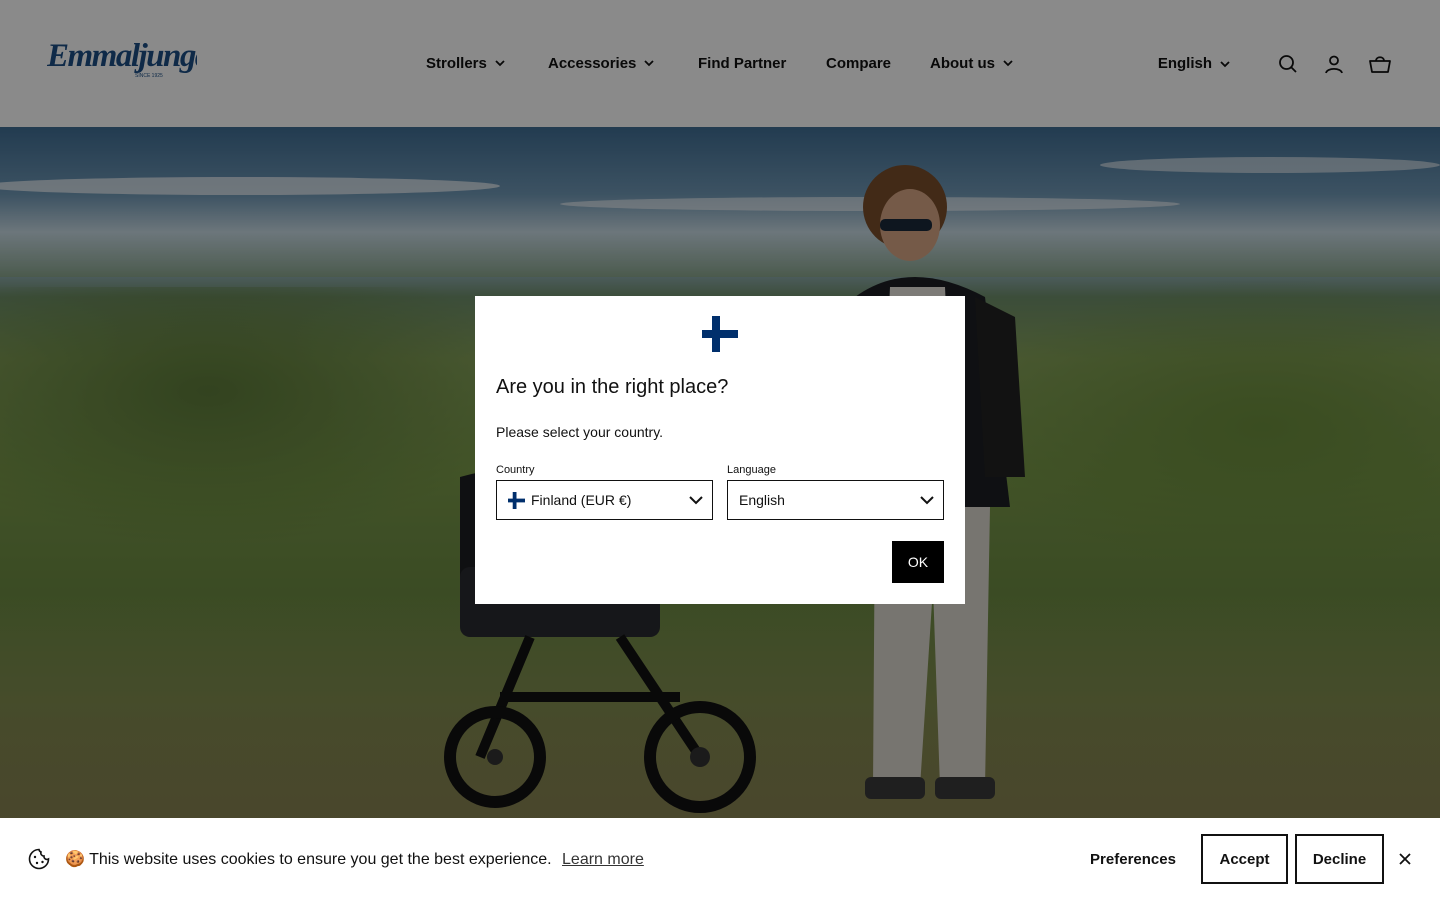 The image size is (1440, 900). What do you see at coordinates (581, 500) in the screenshot?
I see `country-select-value: Finland (EUR €)` at bounding box center [581, 500].